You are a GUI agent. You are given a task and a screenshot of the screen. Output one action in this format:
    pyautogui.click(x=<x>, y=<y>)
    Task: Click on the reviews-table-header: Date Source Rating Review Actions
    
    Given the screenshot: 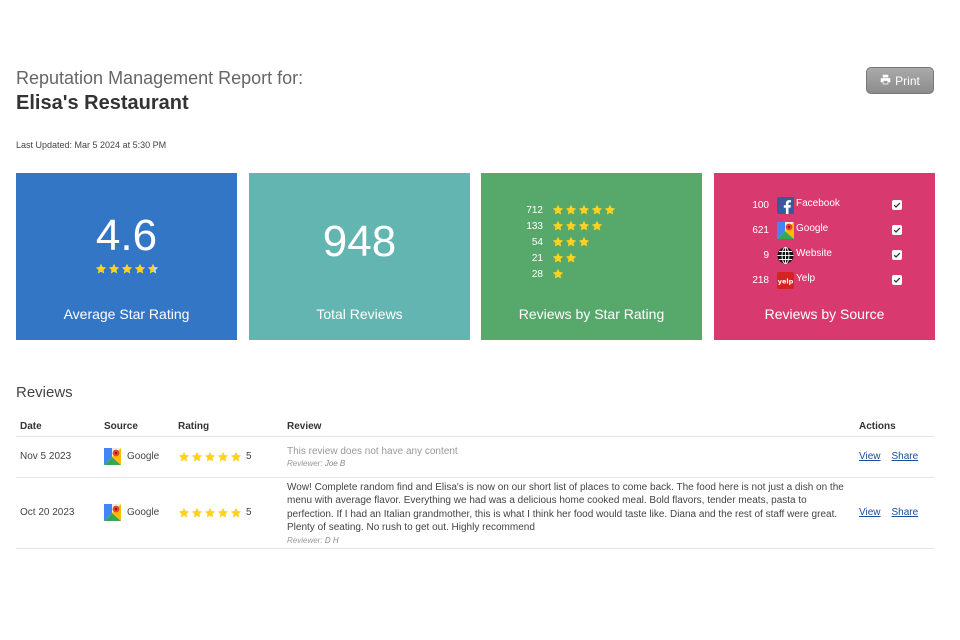 What is the action you would take?
    pyautogui.click(x=475, y=427)
    